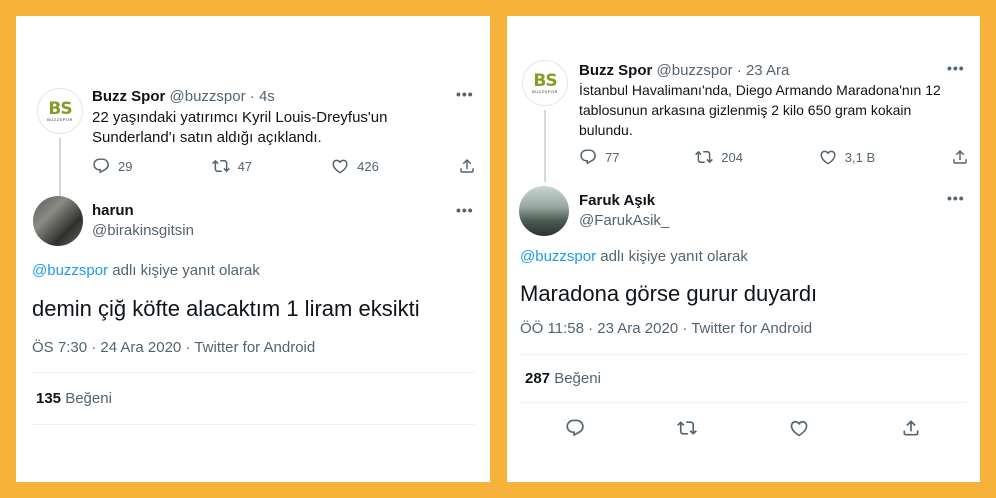  I want to click on retweet-action: 47, so click(232, 166).